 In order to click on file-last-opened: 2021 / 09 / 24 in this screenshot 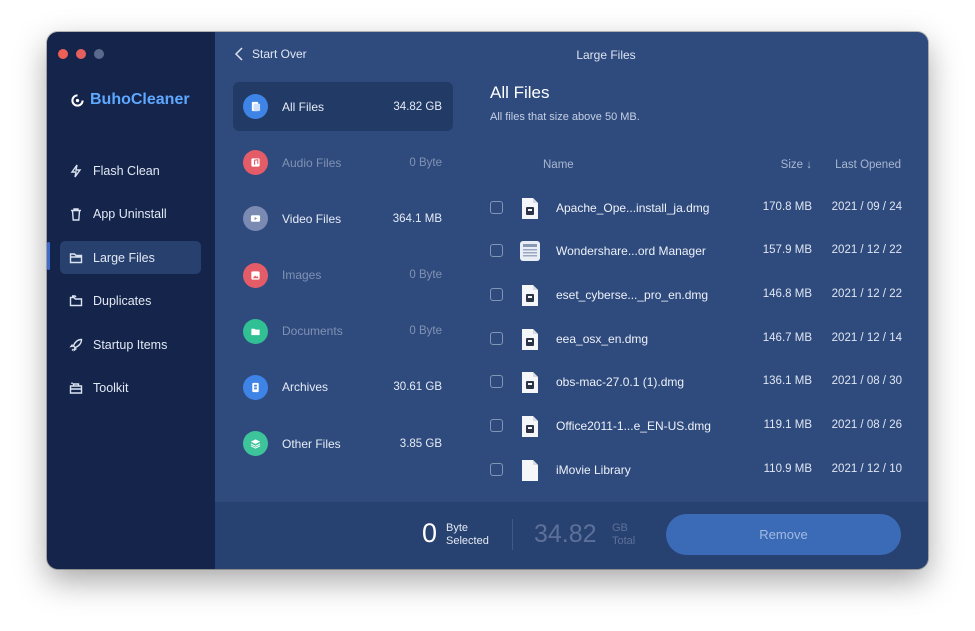, I will do `click(866, 206)`.